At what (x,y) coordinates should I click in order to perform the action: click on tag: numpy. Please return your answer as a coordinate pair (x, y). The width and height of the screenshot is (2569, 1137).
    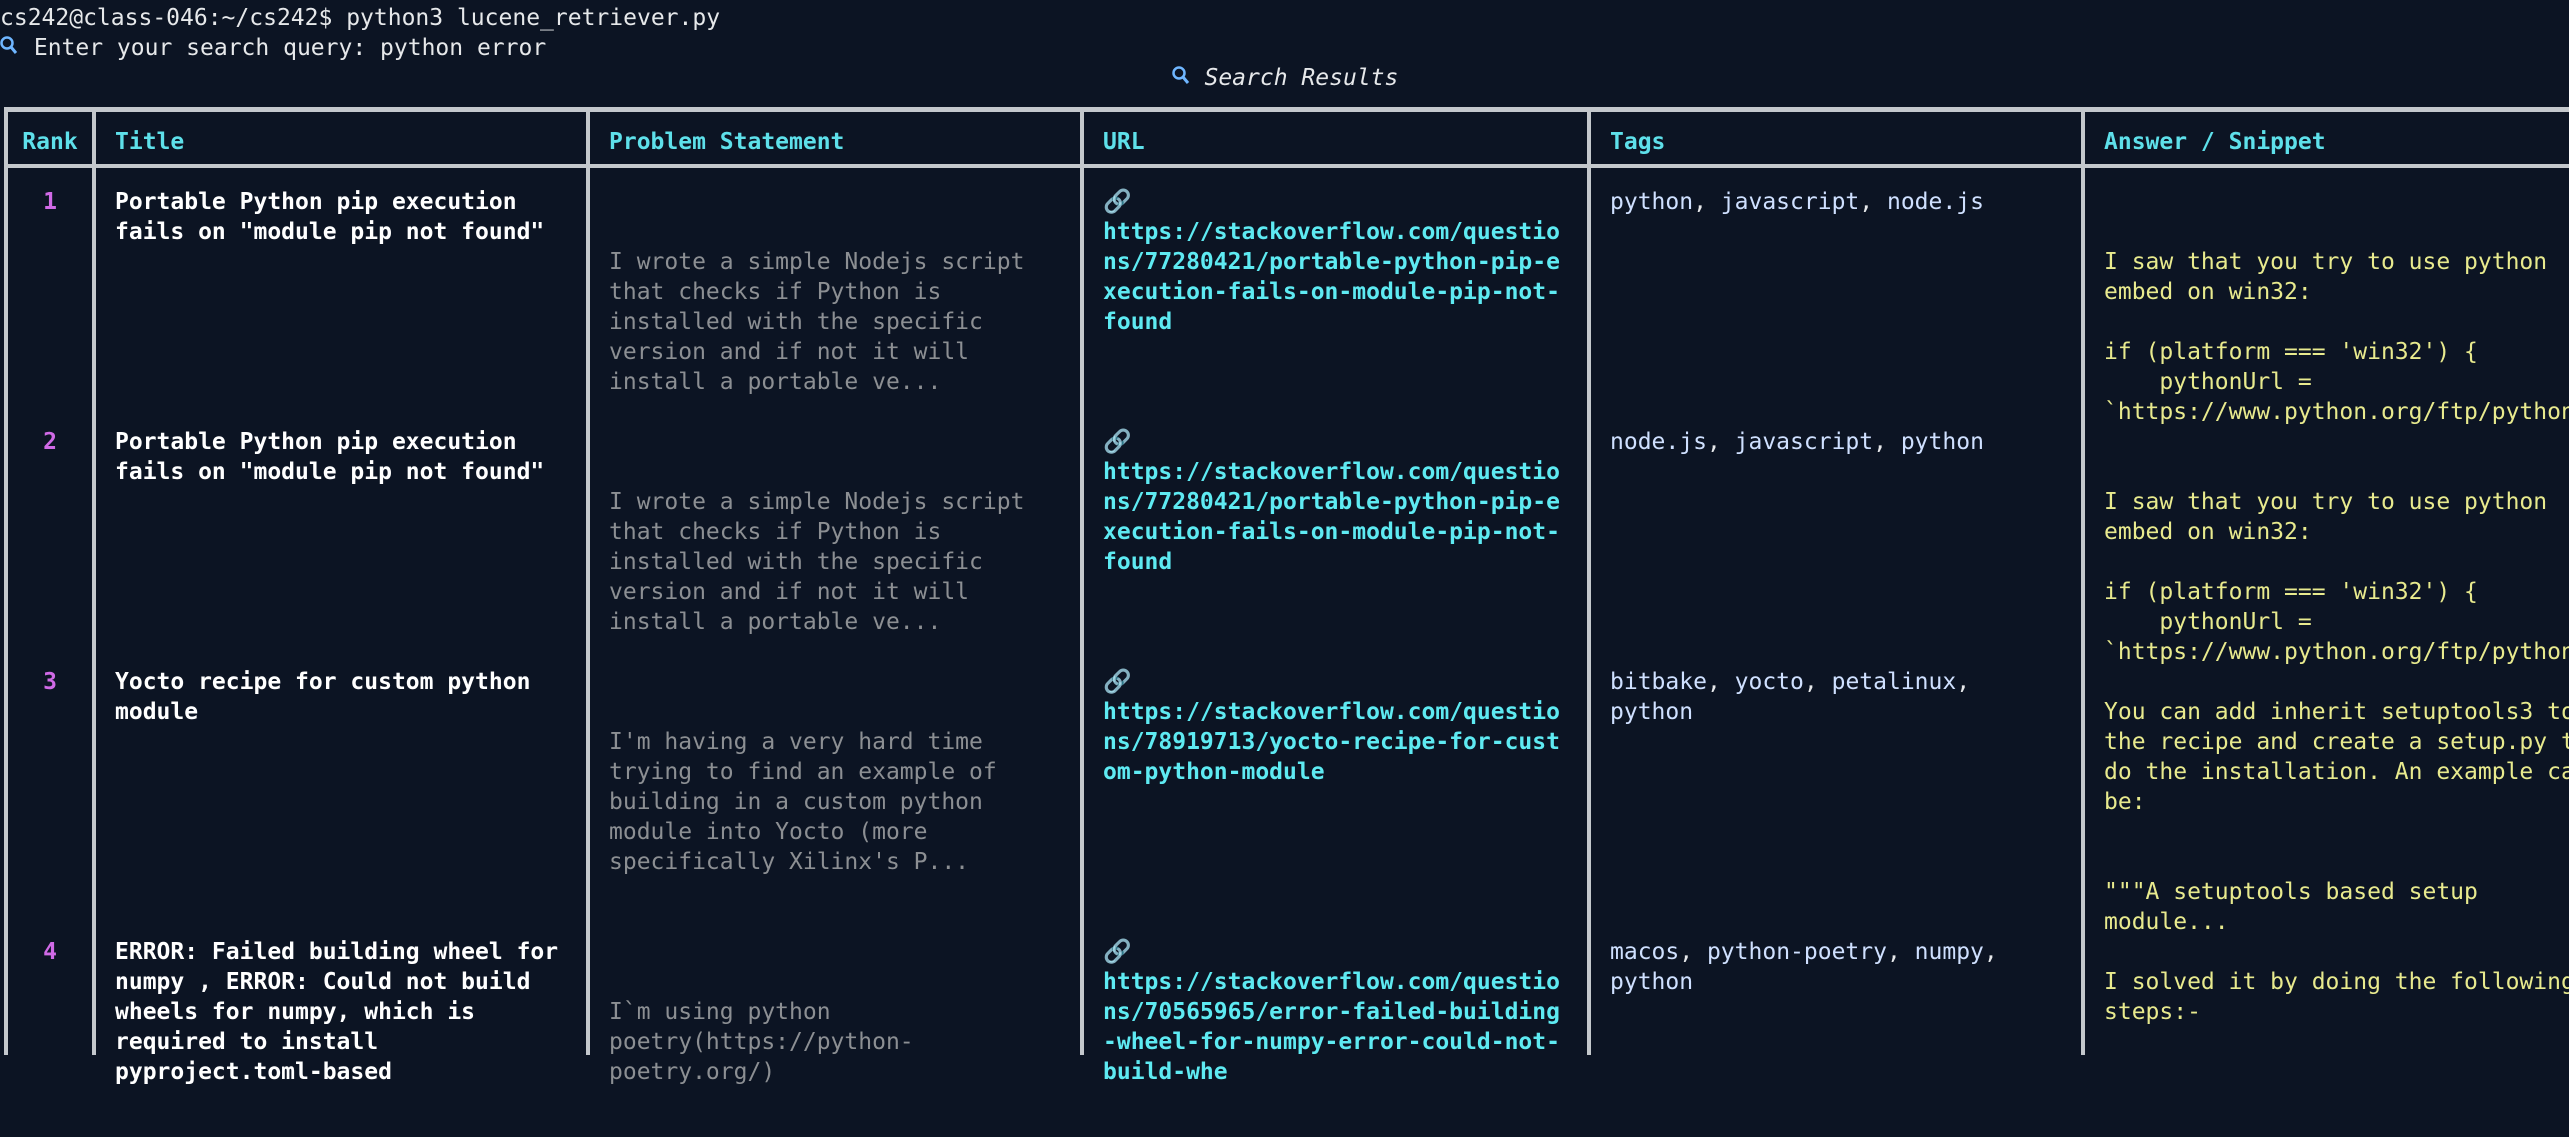
    Looking at the image, I should click on (1949, 952).